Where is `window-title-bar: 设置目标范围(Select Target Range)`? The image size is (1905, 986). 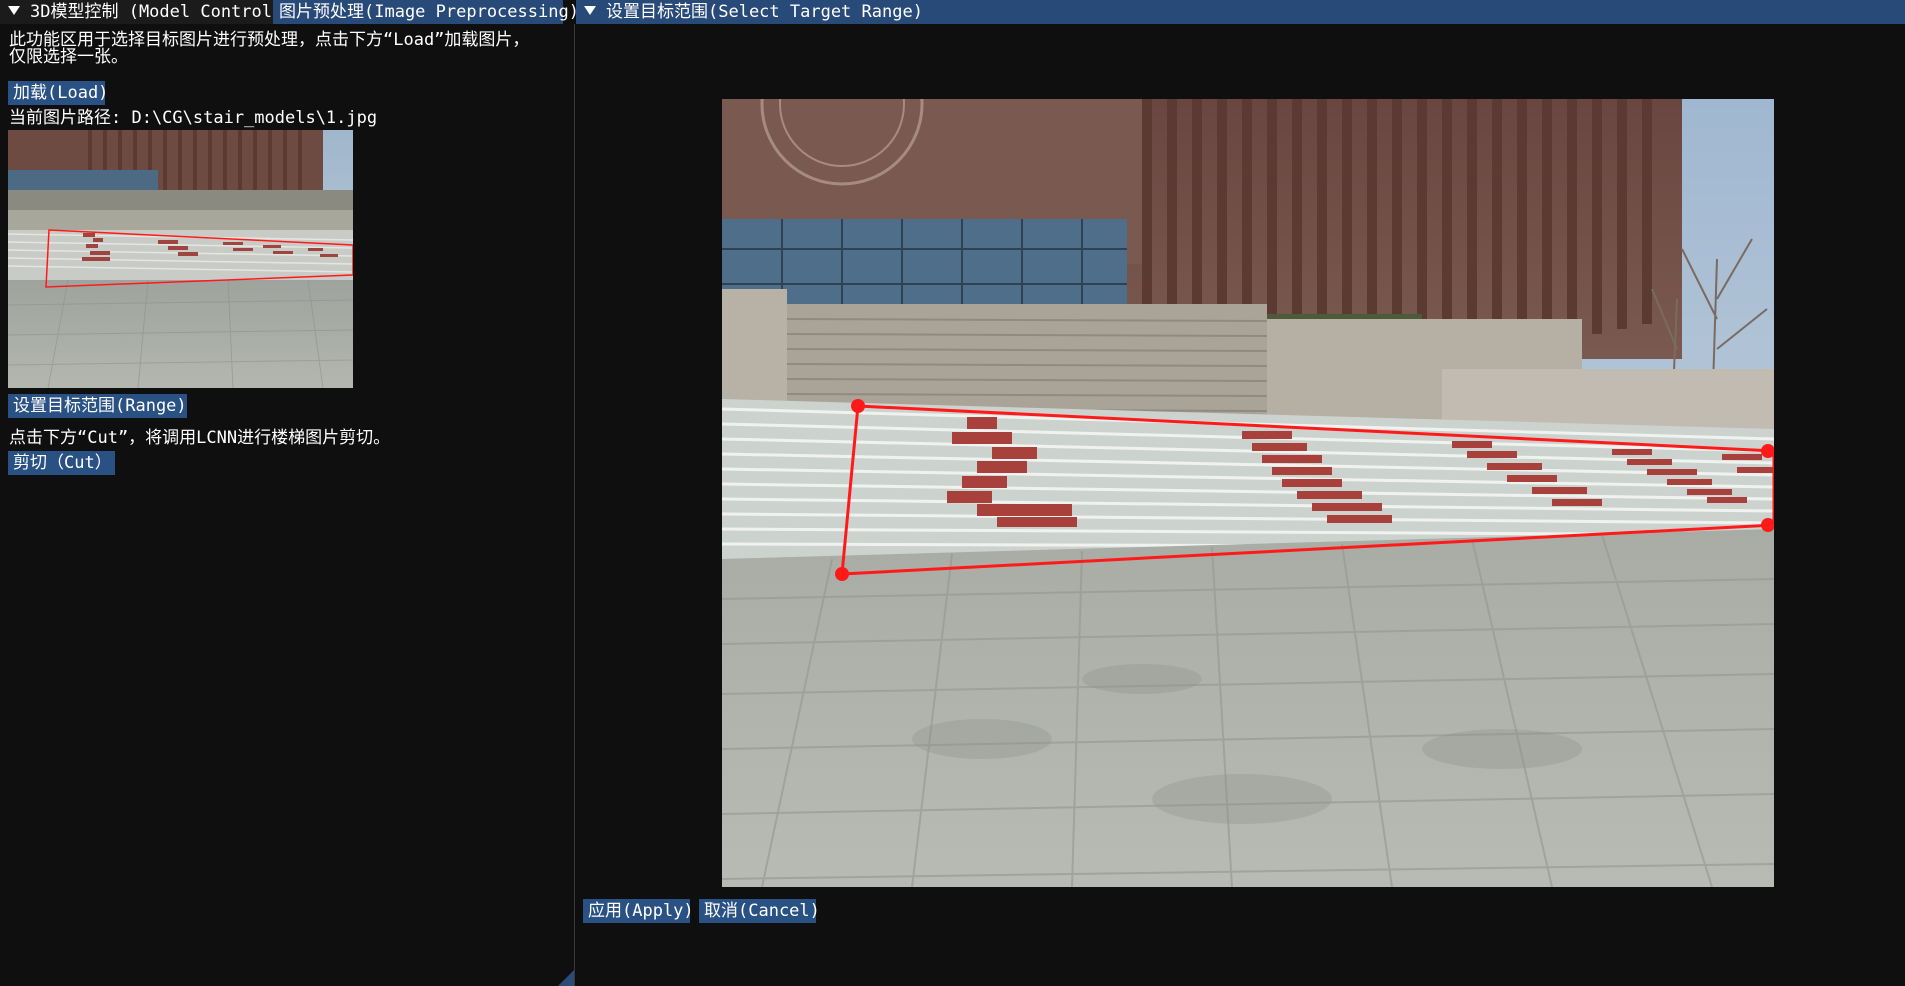
window-title-bar: 设置目标范围(Select Target Range) is located at coordinates (1240, 12).